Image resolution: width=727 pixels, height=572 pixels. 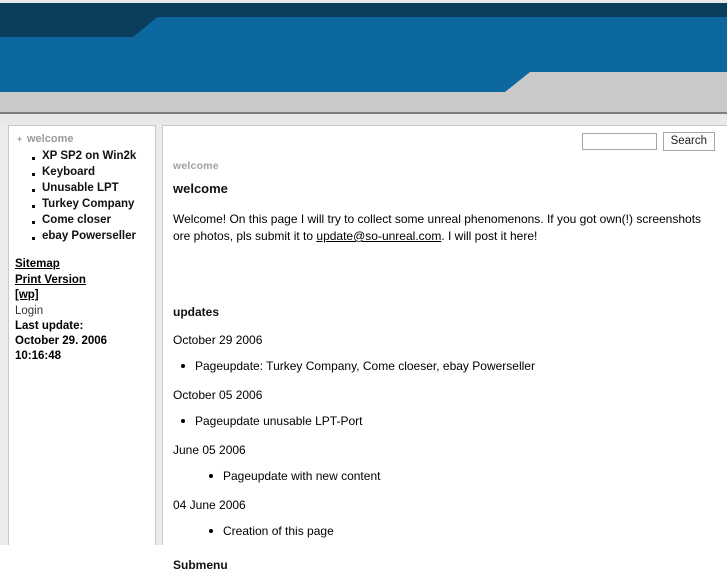 I want to click on last-update-label: Last update:, so click(x=49, y=325).